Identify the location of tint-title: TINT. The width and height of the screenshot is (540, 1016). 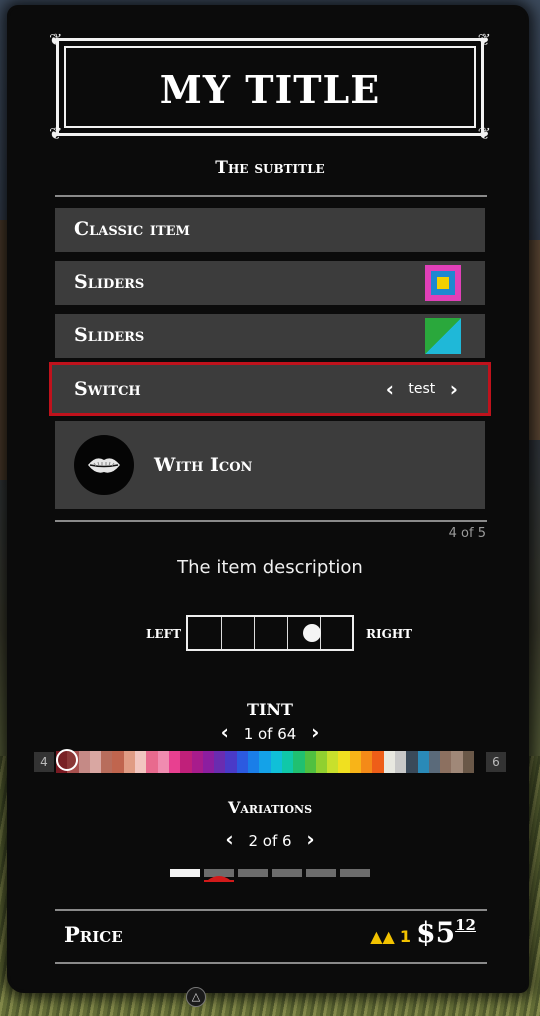
(270, 709).